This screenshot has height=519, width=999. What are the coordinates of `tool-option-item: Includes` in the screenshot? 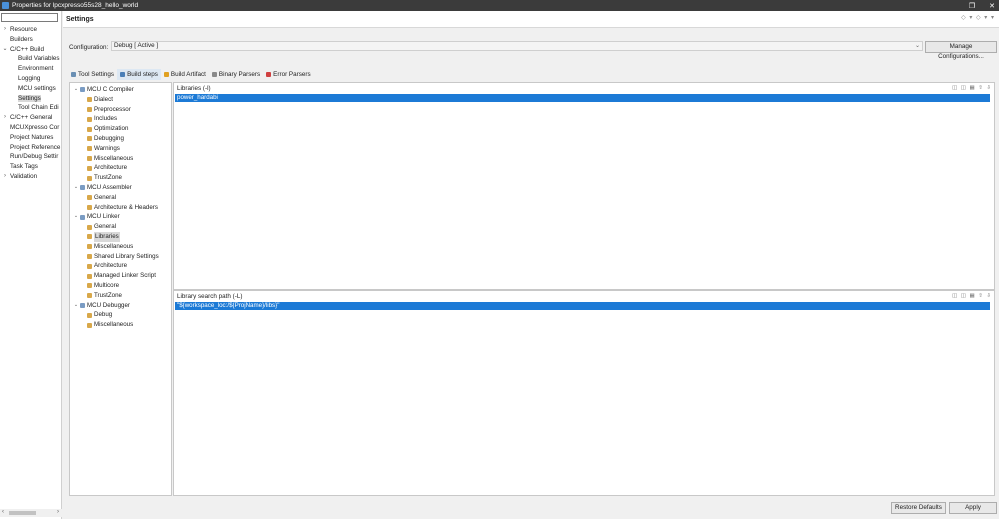 It's located at (102, 119).